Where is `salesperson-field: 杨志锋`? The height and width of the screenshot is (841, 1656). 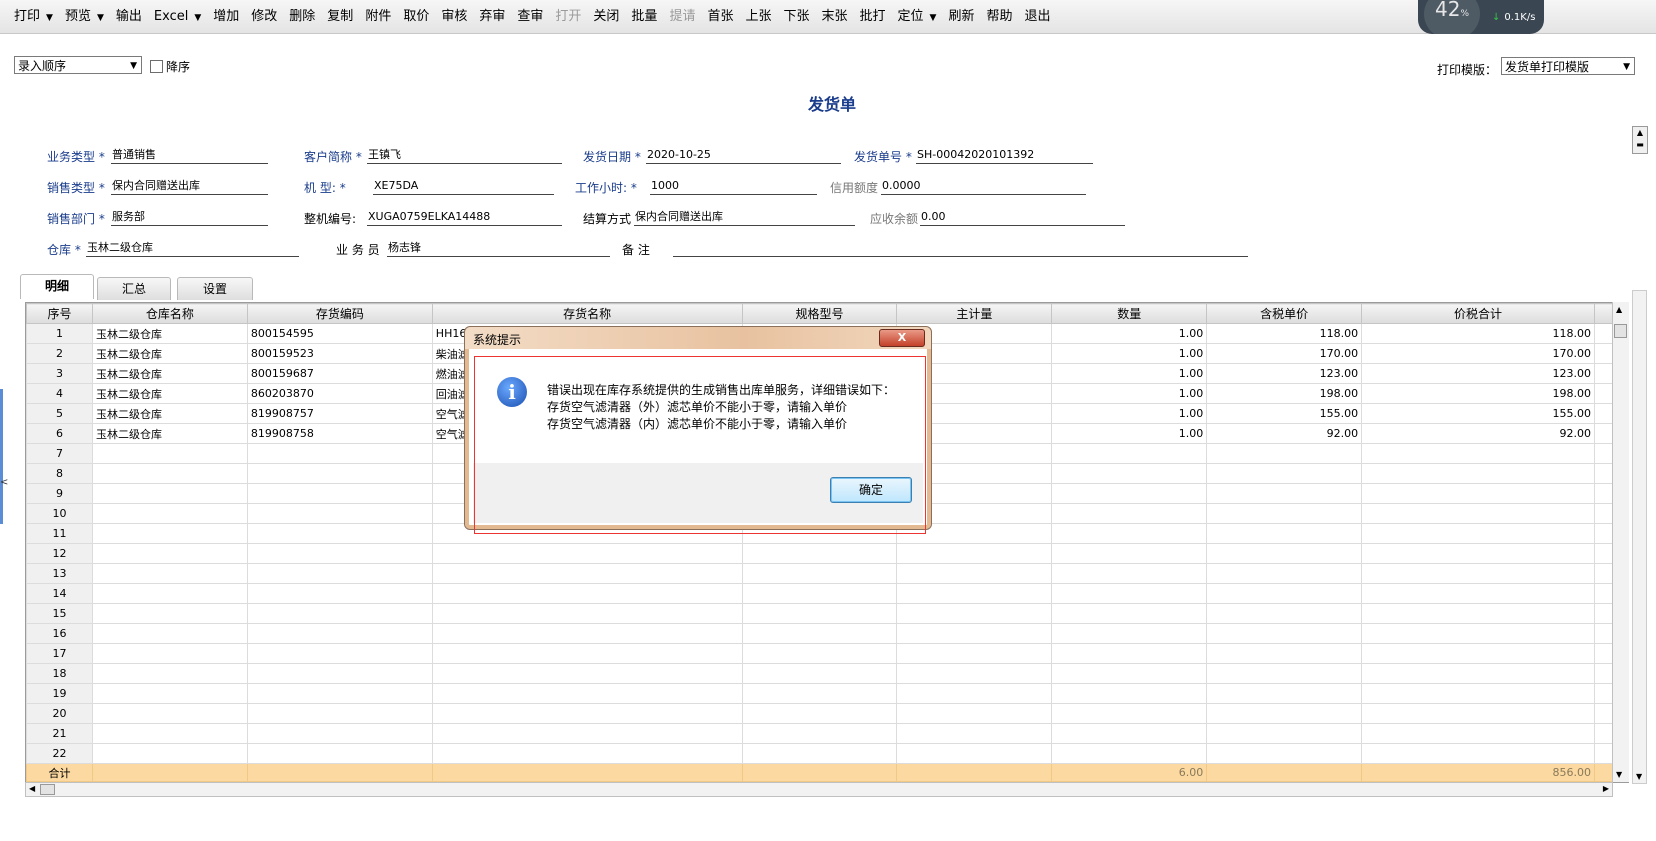 salesperson-field: 杨志锋 is located at coordinates (498, 248).